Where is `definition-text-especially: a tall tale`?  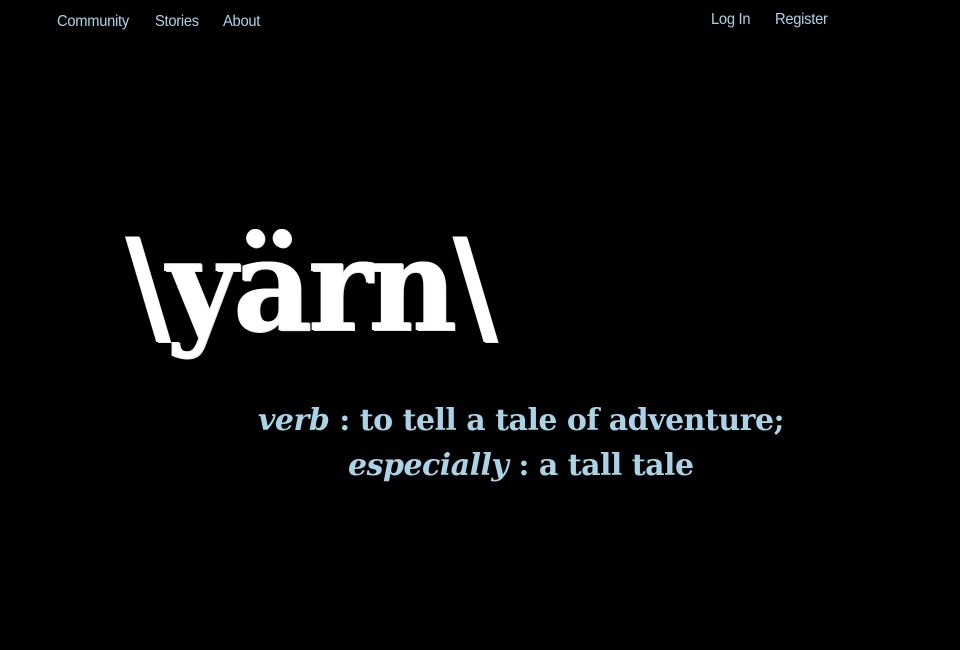 definition-text-especially: a tall tale is located at coordinates (616, 465).